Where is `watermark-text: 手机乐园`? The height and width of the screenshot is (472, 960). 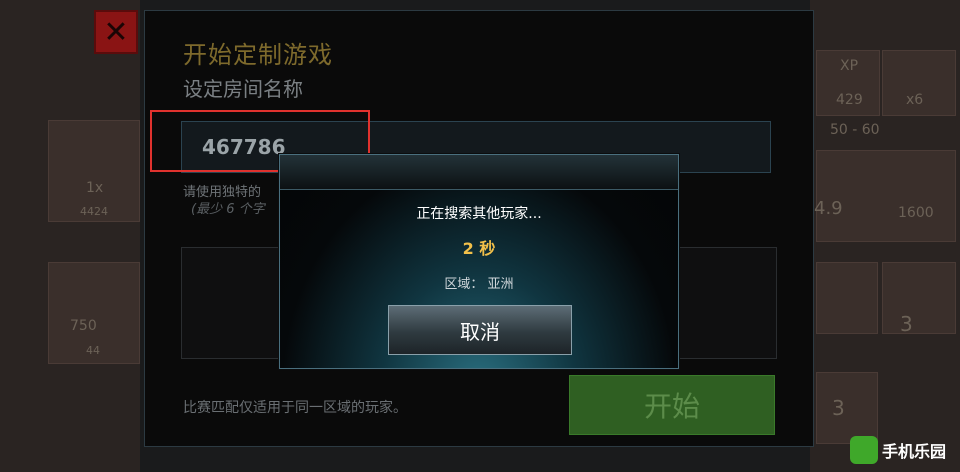 watermark-text: 手机乐园 is located at coordinates (914, 451).